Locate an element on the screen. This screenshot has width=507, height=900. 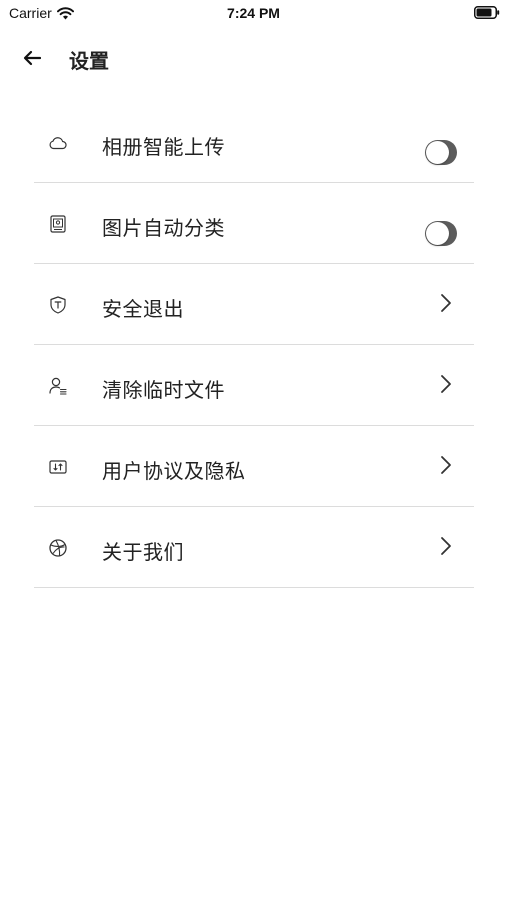
settings-item-about-us: 关于我们 is located at coordinates (254, 547).